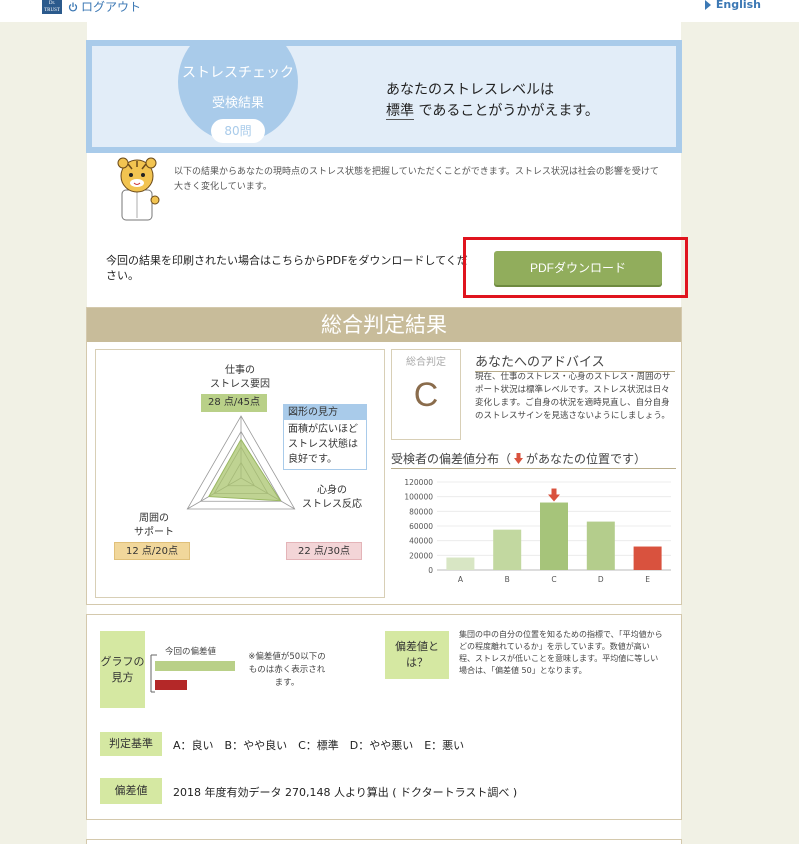 This screenshot has height=844, width=799. What do you see at coordinates (399, 11) in the screenshot?
I see `top-bar: Dr. TRUST ログアウト English` at bounding box center [399, 11].